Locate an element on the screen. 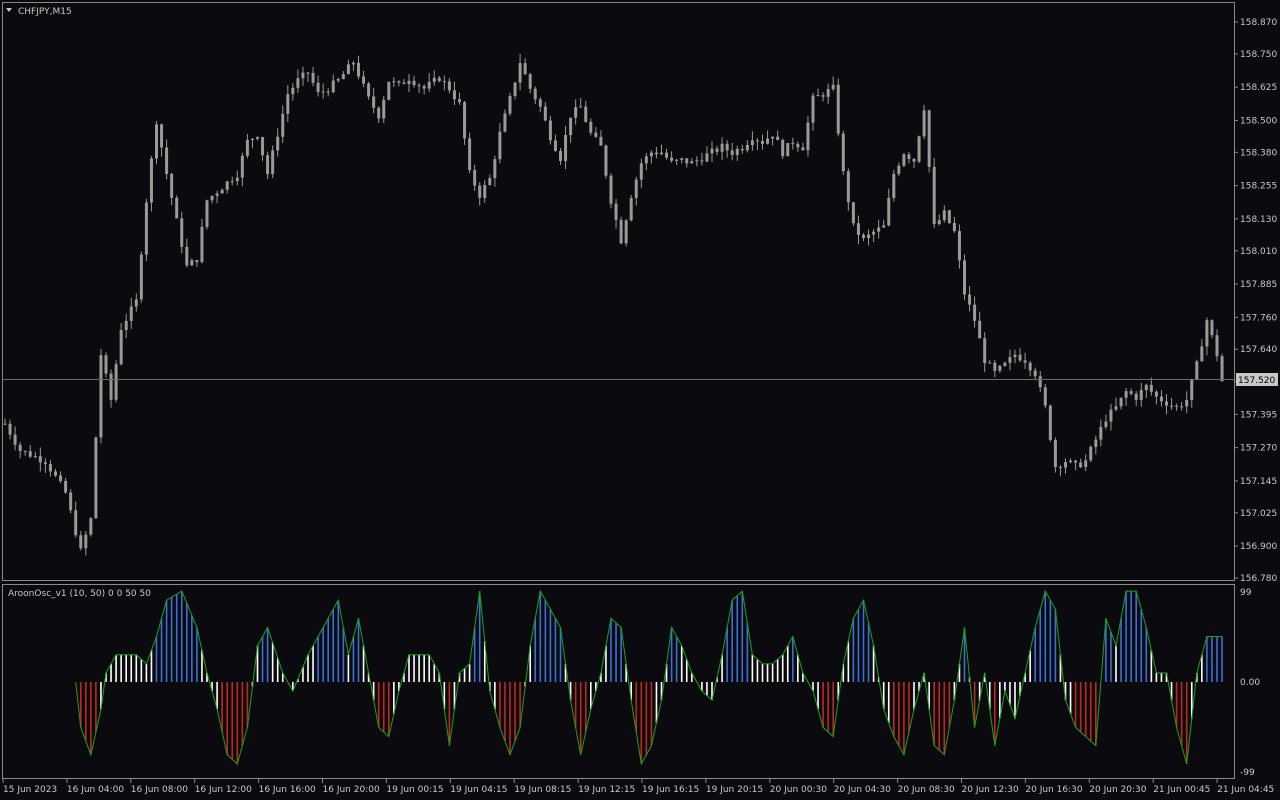 Image resolution: width=1280 pixels, height=800 pixels. oscillator-title: AroonOsc_v1 (10, 50) 0 0 50 50 is located at coordinates (79, 594).